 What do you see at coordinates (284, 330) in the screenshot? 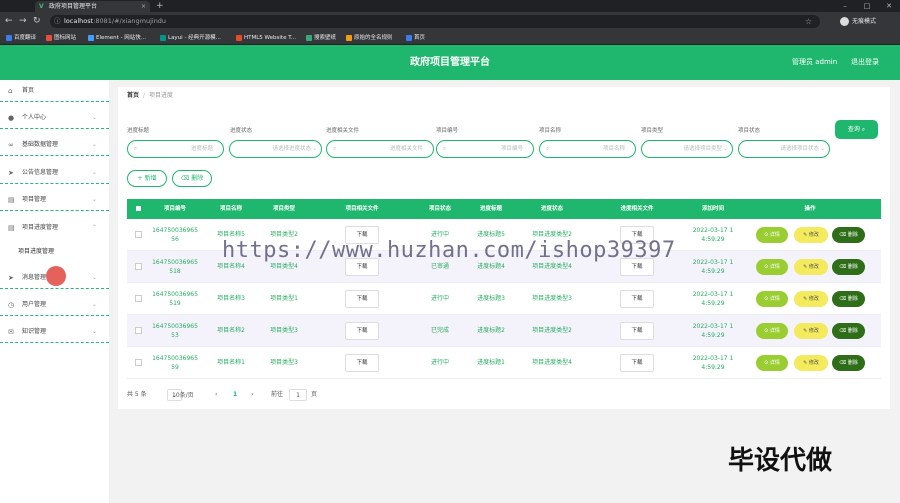
I see `cell-project-type: 项目类型3` at bounding box center [284, 330].